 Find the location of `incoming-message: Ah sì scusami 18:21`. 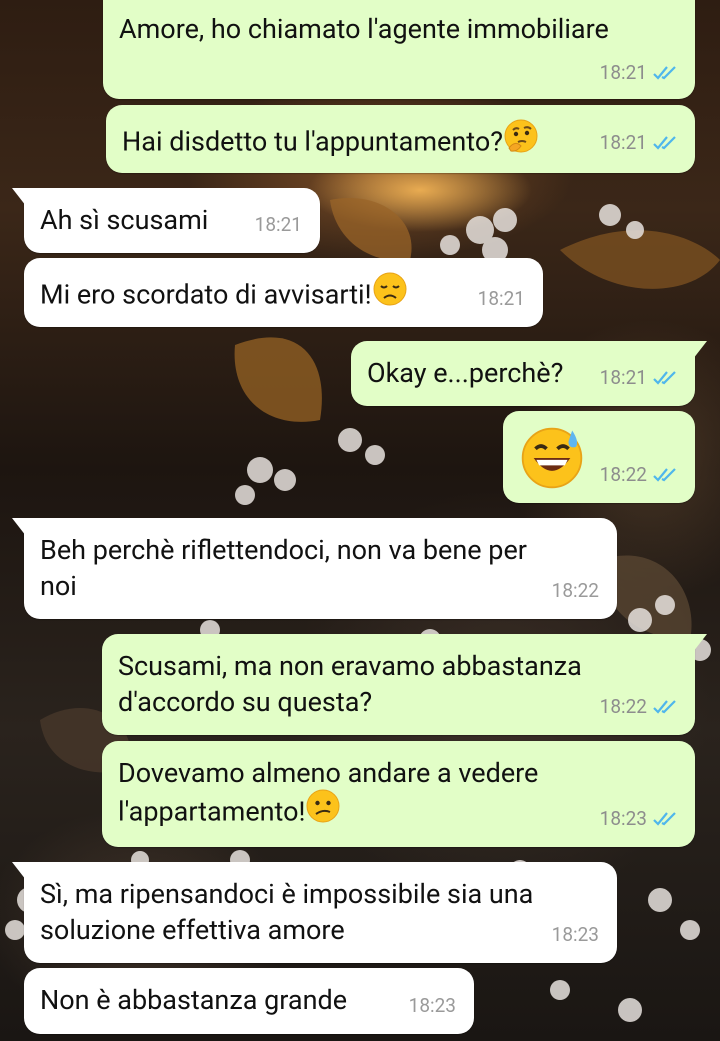

incoming-message: Ah sì scusami 18:21 is located at coordinates (166, 220).